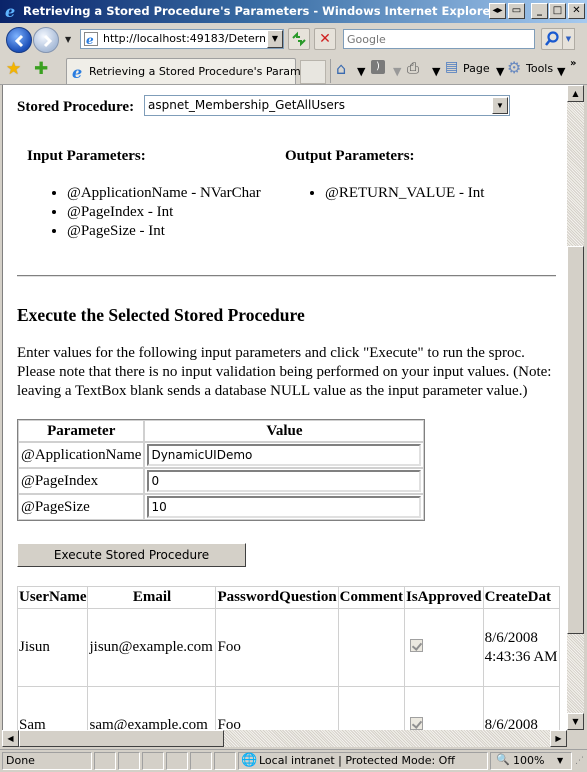 The height and width of the screenshot is (772, 587). What do you see at coordinates (371, 597) in the screenshot?
I see `column-header-comment: Comment` at bounding box center [371, 597].